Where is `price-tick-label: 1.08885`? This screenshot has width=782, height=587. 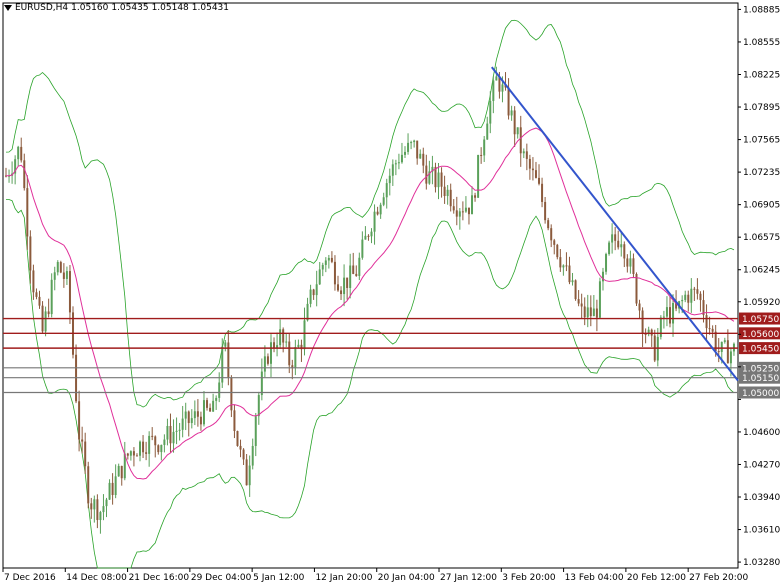
price-tick-label: 1.08885 is located at coordinates (761, 10).